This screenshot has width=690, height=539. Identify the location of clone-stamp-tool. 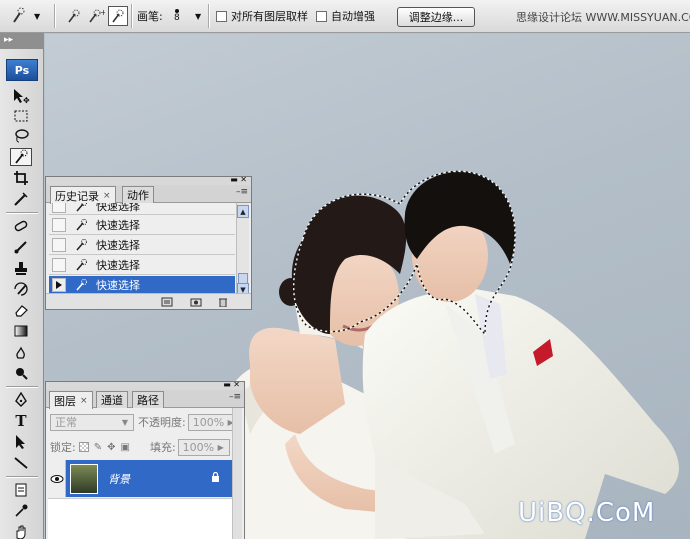
(21, 268).